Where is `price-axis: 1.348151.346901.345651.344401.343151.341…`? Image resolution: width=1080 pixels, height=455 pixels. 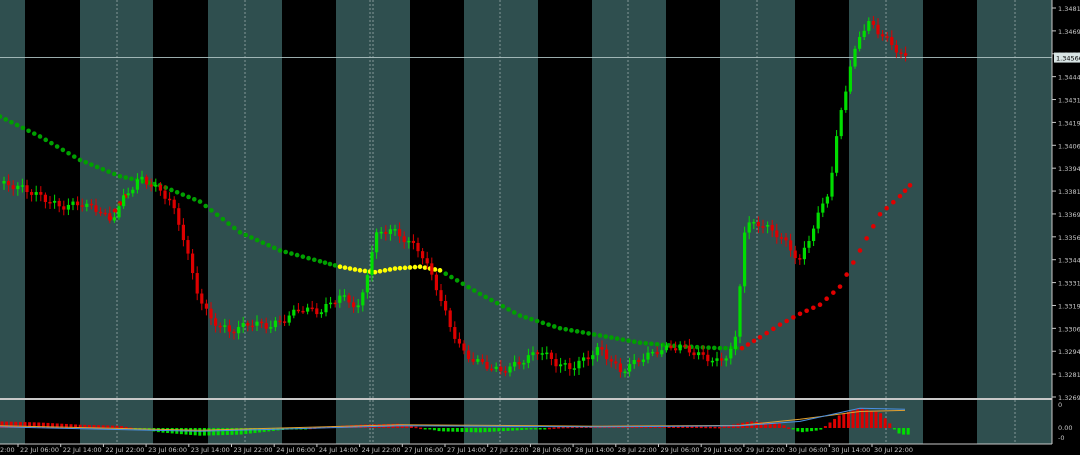
price-axis: 1.348151.346901.345651.344401.343151.341… is located at coordinates (1065, 227).